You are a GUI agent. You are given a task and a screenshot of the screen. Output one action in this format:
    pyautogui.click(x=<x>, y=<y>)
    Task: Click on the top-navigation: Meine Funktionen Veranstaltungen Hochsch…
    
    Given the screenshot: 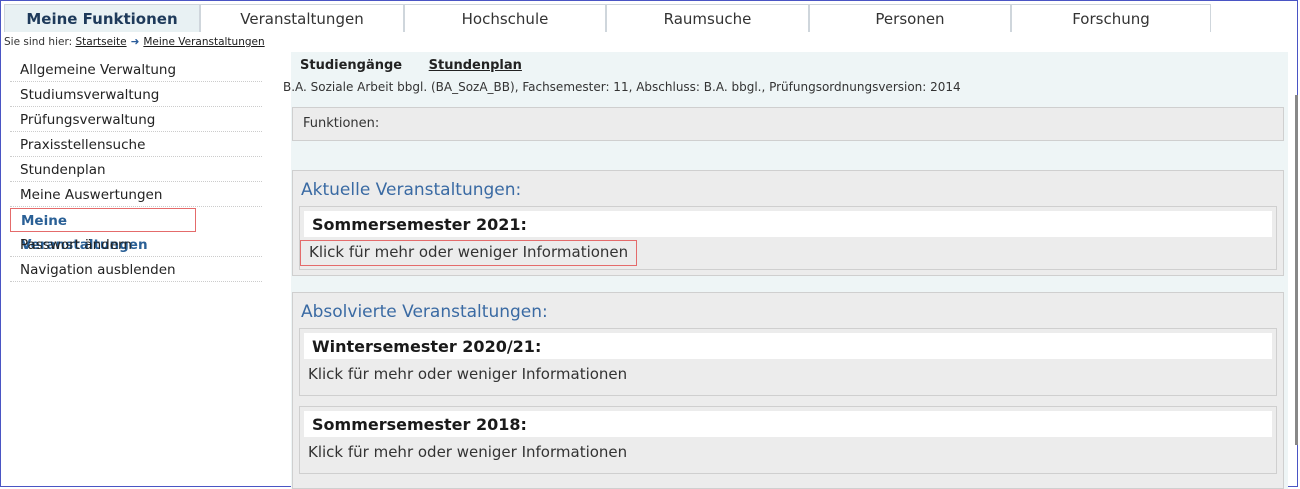 What is the action you would take?
    pyautogui.click(x=607, y=19)
    